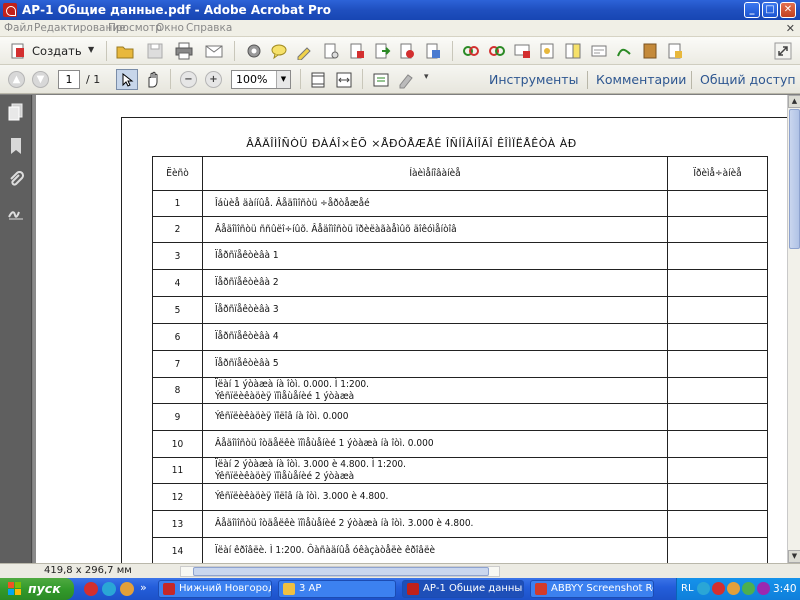  I want to click on tray-app-icon, so click(763, 588).